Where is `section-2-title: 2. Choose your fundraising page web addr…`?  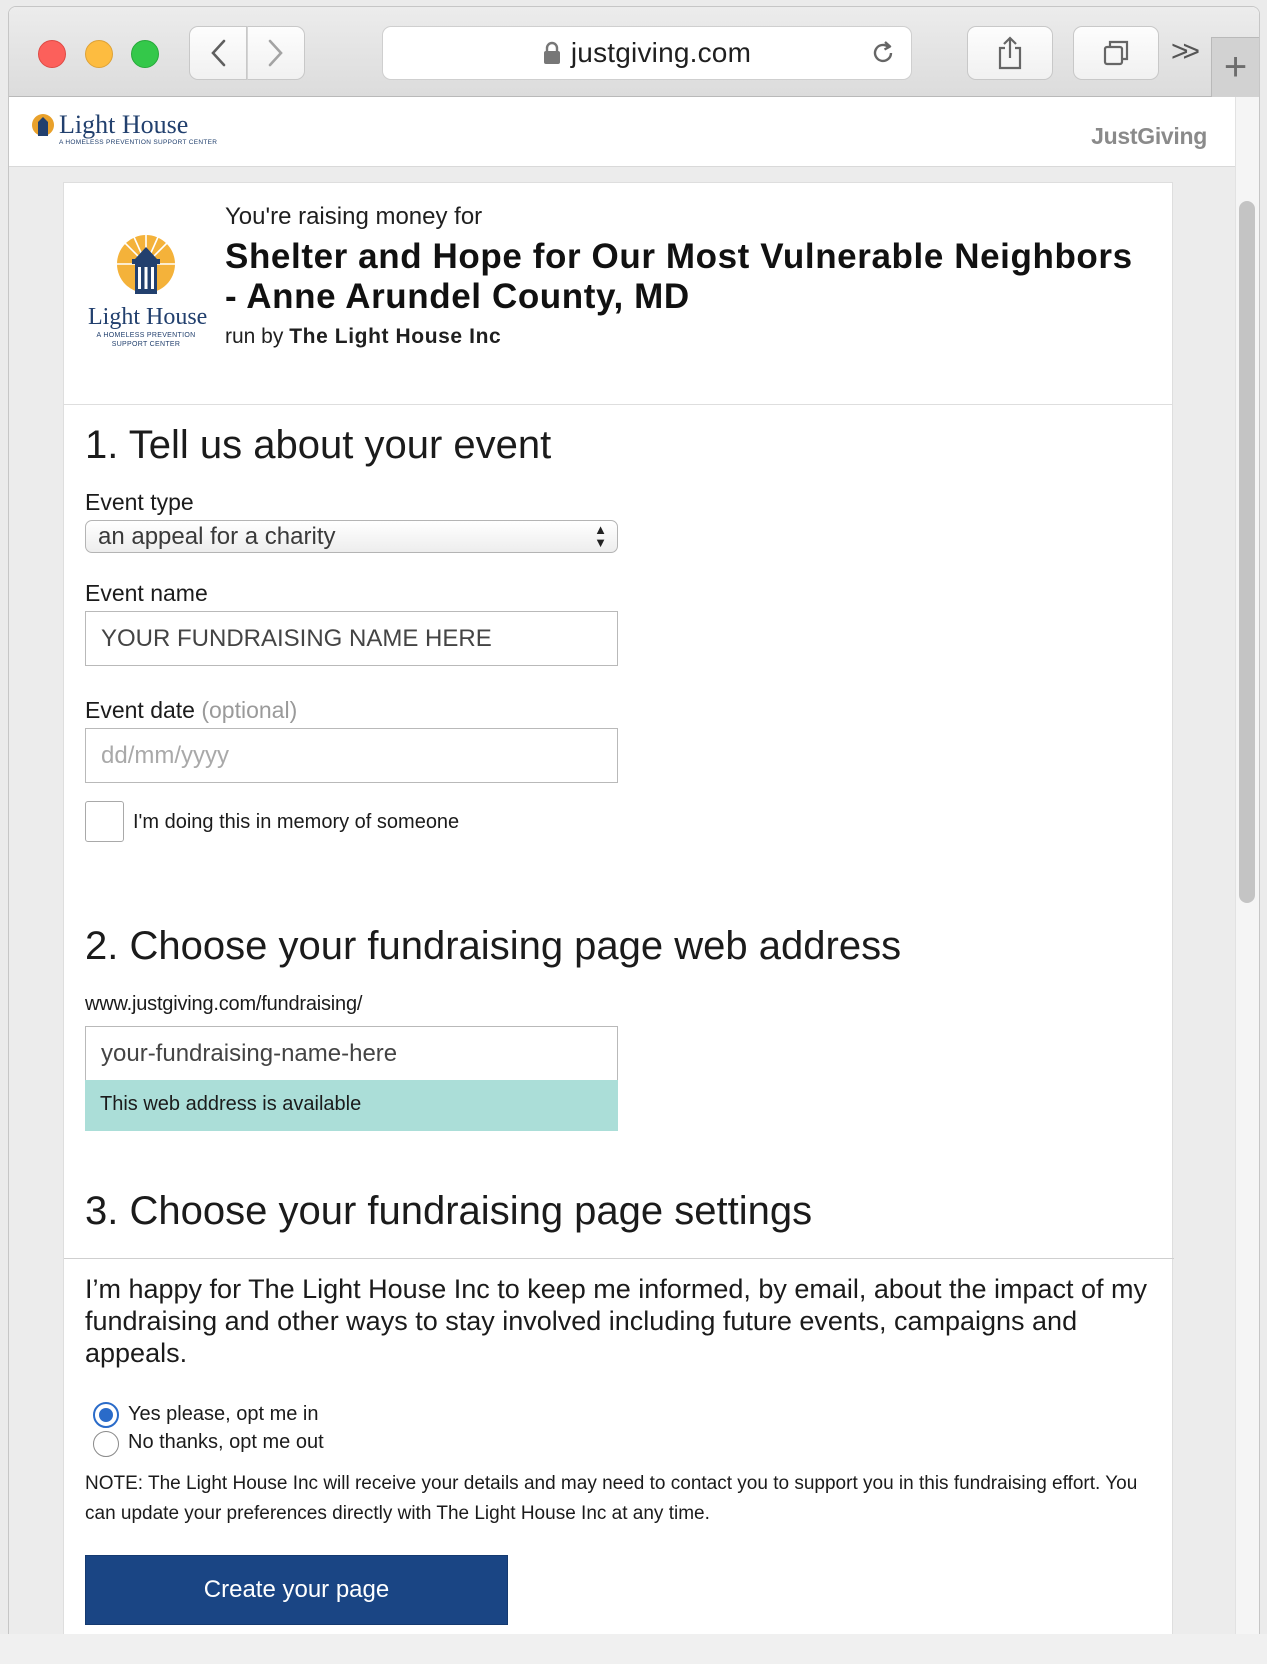
section-2-title: 2. Choose your fundraising page web addr… is located at coordinates (493, 946).